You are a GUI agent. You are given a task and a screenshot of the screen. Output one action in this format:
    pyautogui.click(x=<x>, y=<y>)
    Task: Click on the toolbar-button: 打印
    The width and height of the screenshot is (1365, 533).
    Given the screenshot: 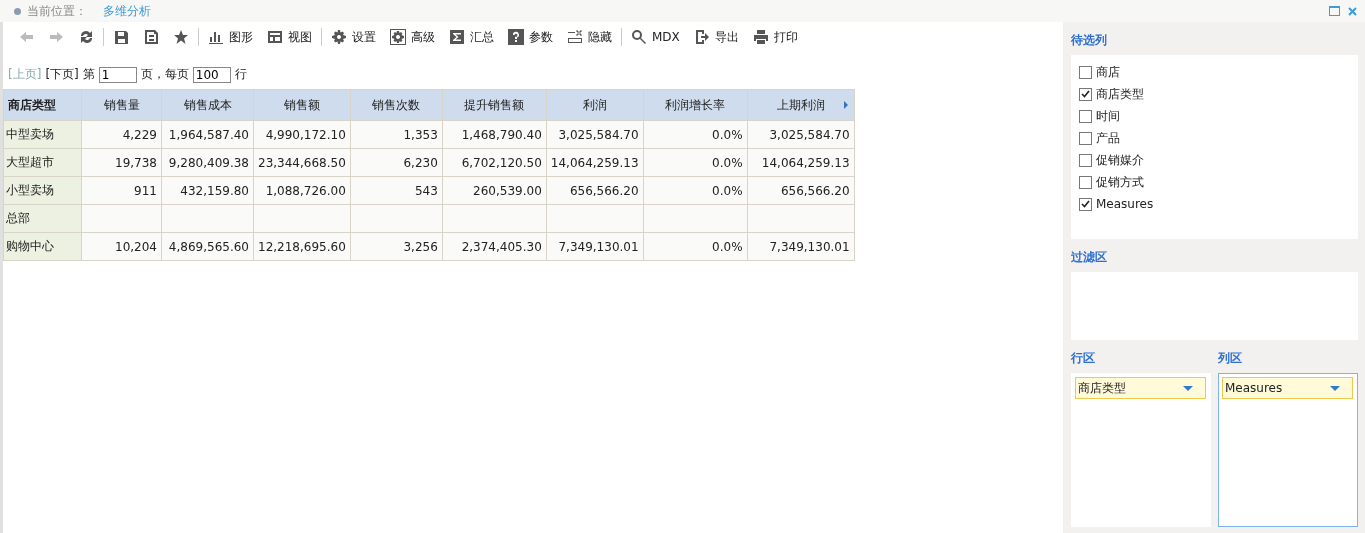 What is the action you would take?
    pyautogui.click(x=775, y=37)
    